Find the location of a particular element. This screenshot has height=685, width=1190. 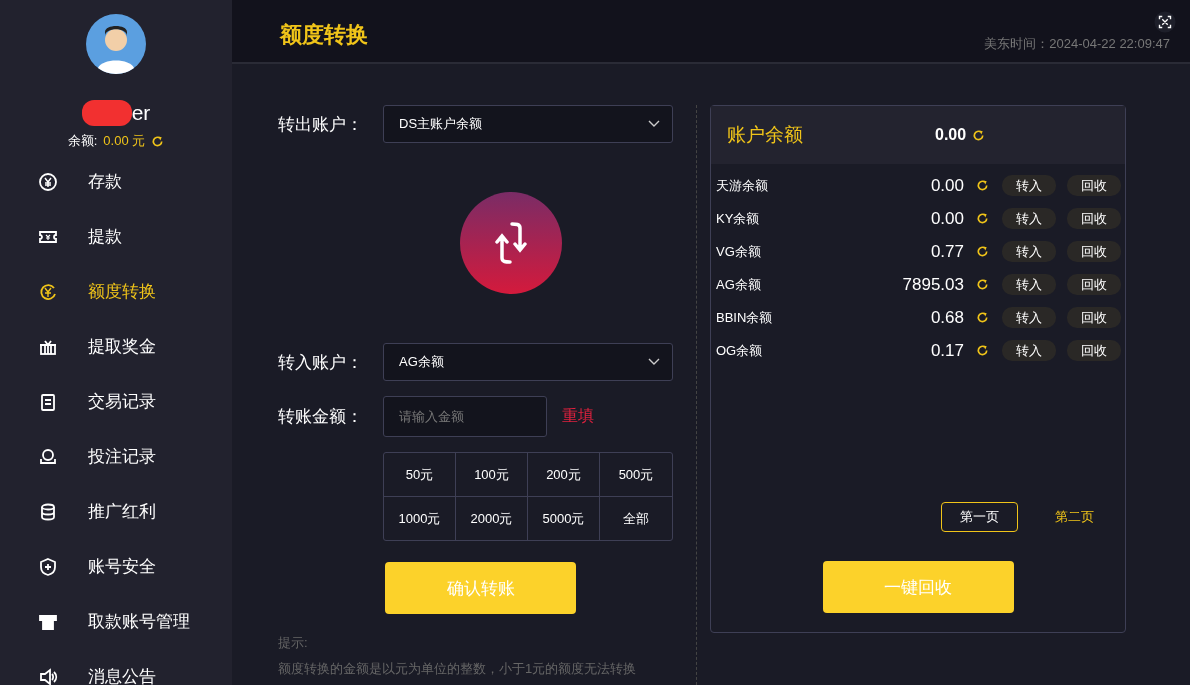

nav-item: 存款 is located at coordinates (116, 181).